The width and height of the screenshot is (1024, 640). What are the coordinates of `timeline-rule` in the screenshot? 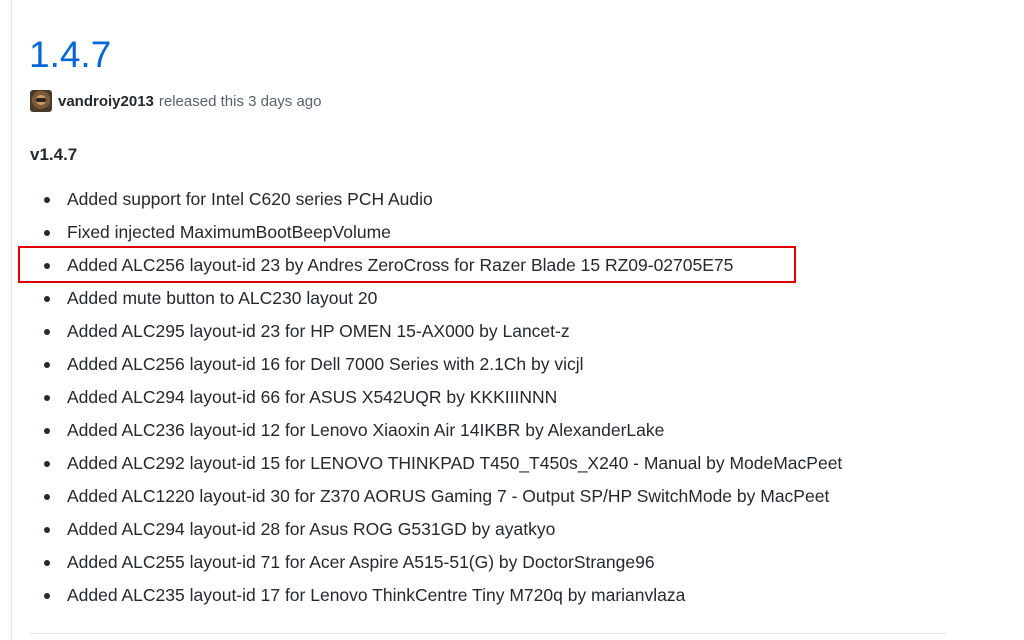 It's located at (11, 320).